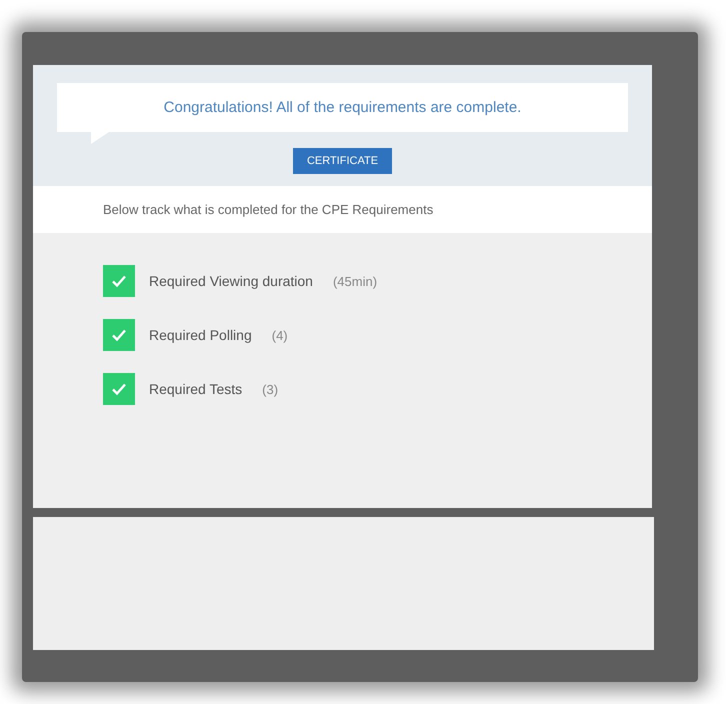 This screenshot has width=726, height=704. What do you see at coordinates (268, 209) in the screenshot?
I see `intro-text: Below track what is completed for the CPE Requirements` at bounding box center [268, 209].